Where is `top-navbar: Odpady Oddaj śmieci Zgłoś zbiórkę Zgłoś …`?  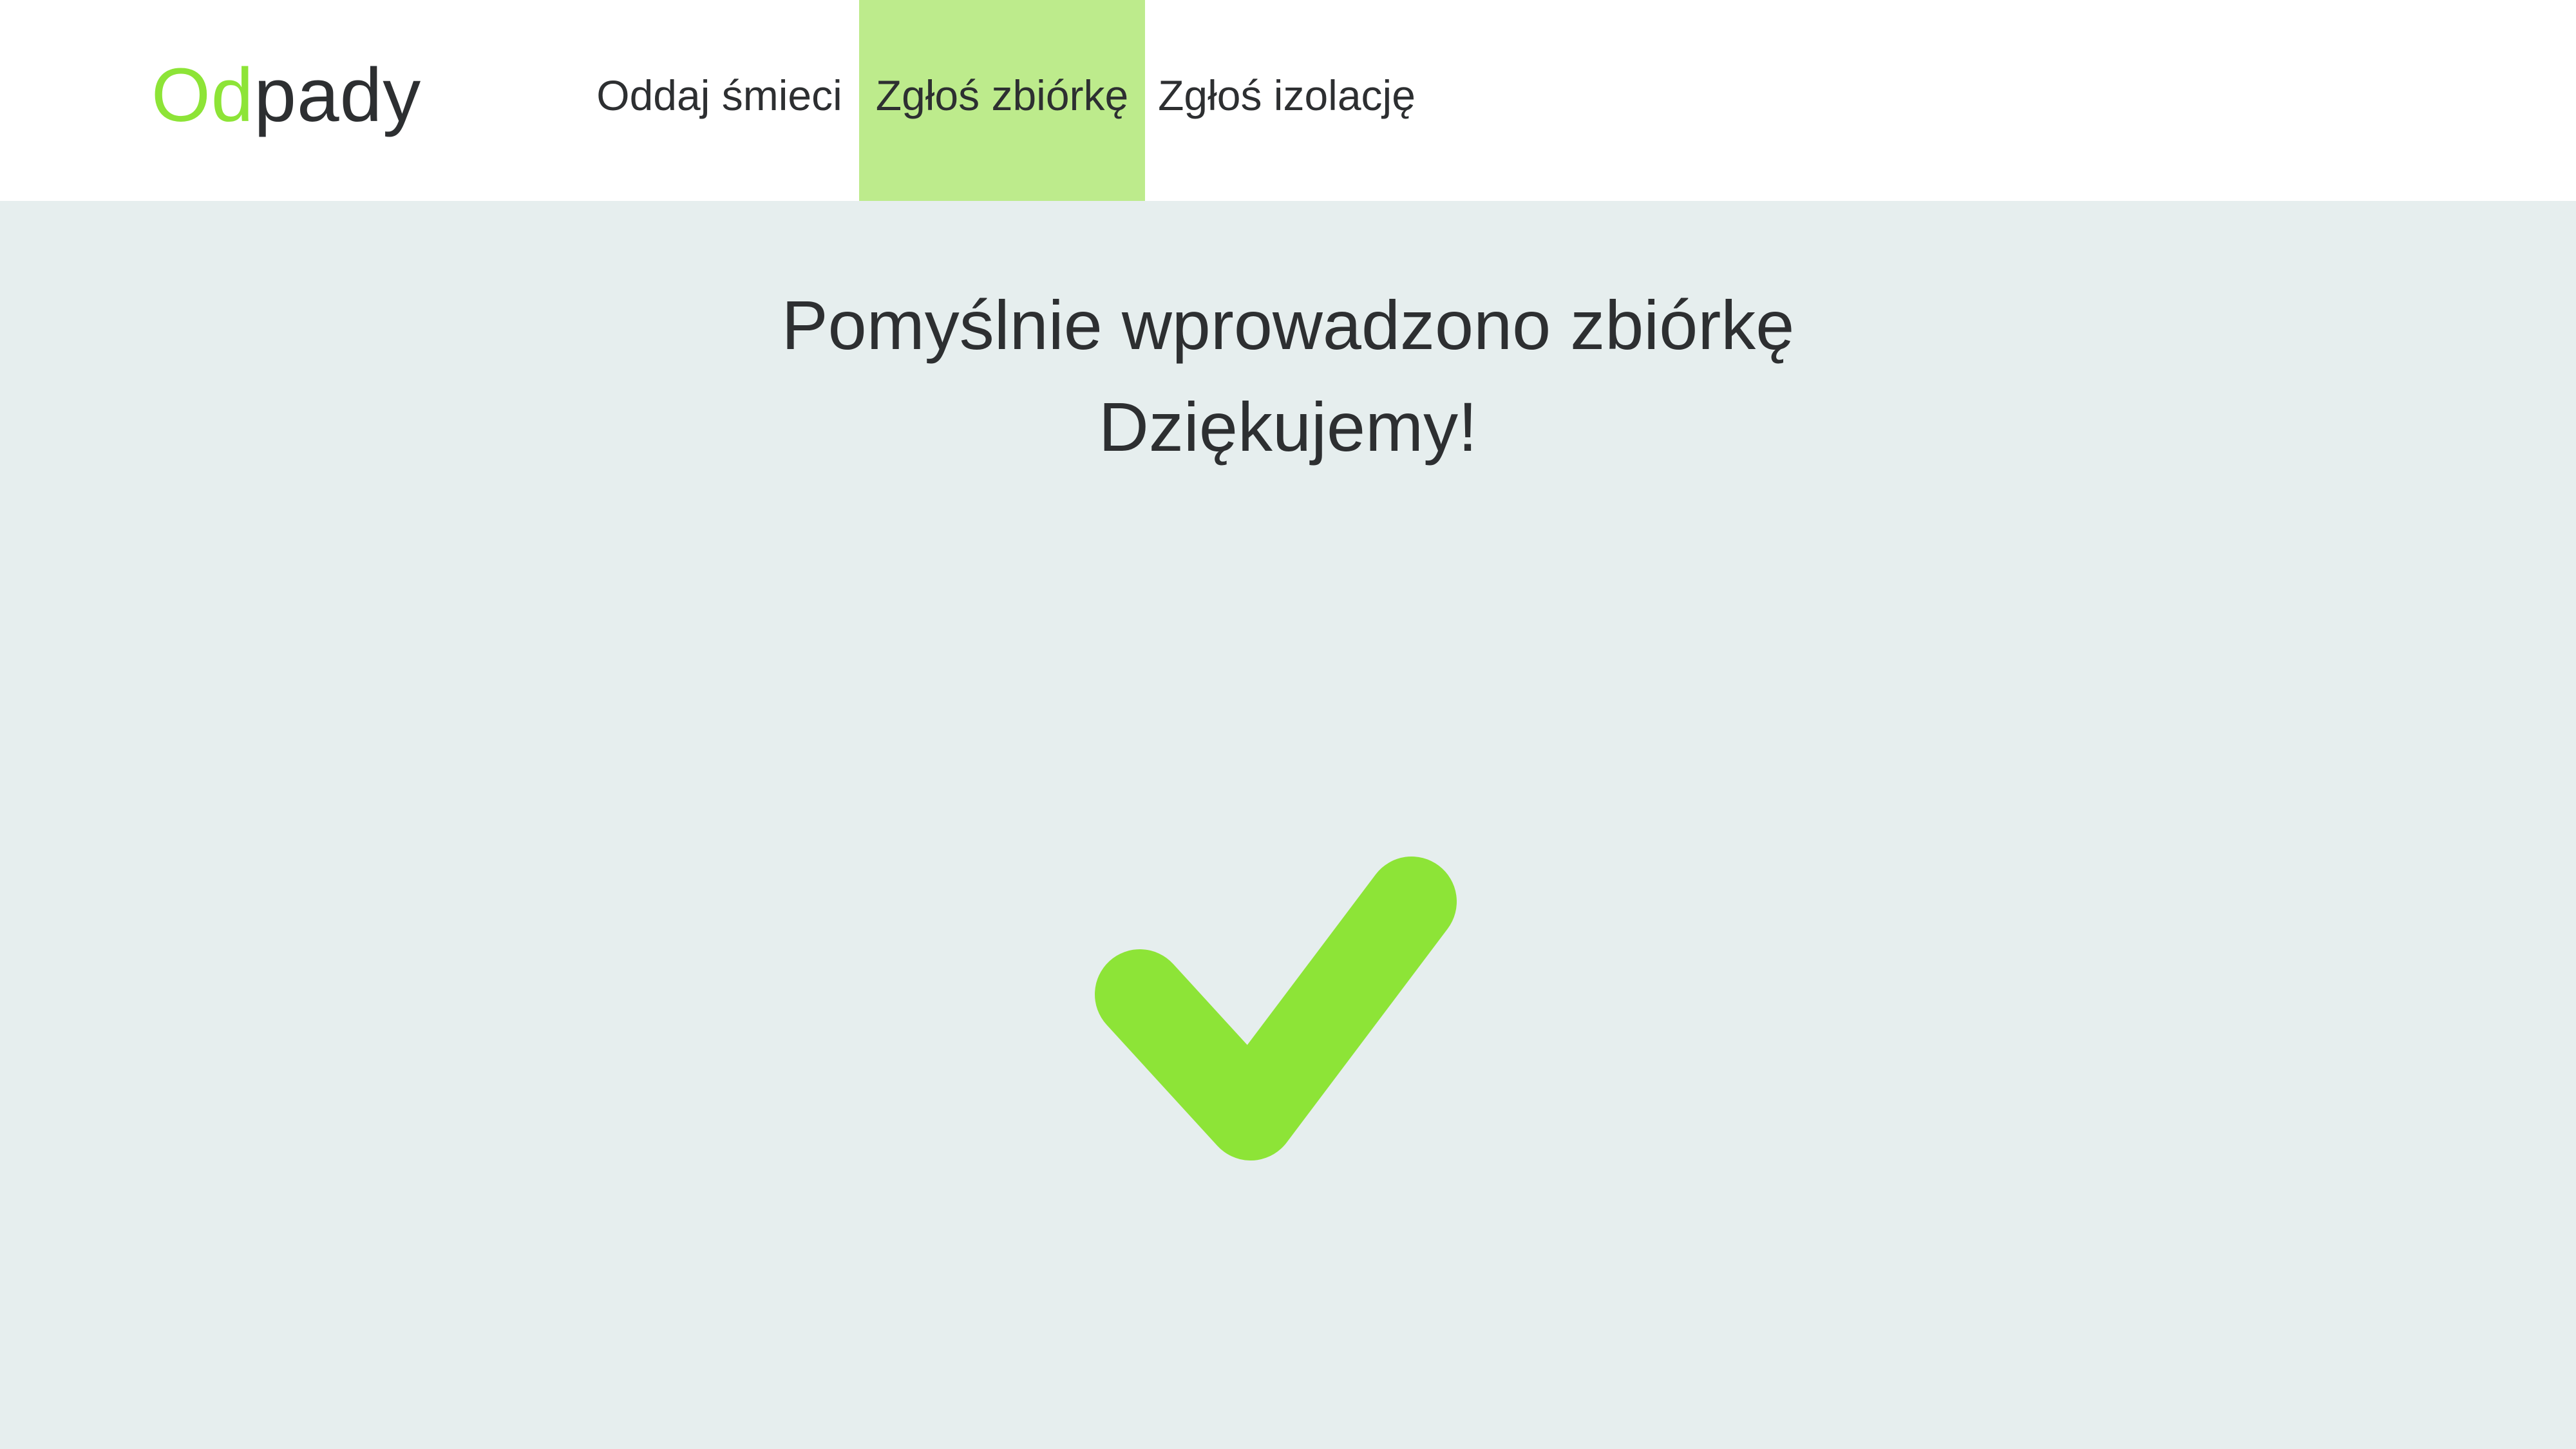 top-navbar: Odpady Oddaj śmieci Zgłoś zbiórkę Zgłoś … is located at coordinates (1288, 100).